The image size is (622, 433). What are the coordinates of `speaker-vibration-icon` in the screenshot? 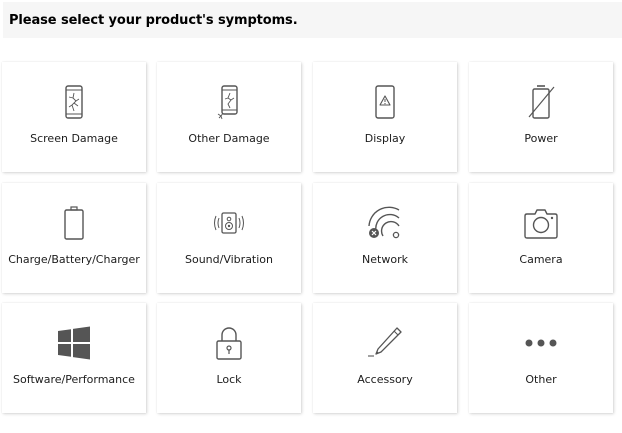 It's located at (229, 223).